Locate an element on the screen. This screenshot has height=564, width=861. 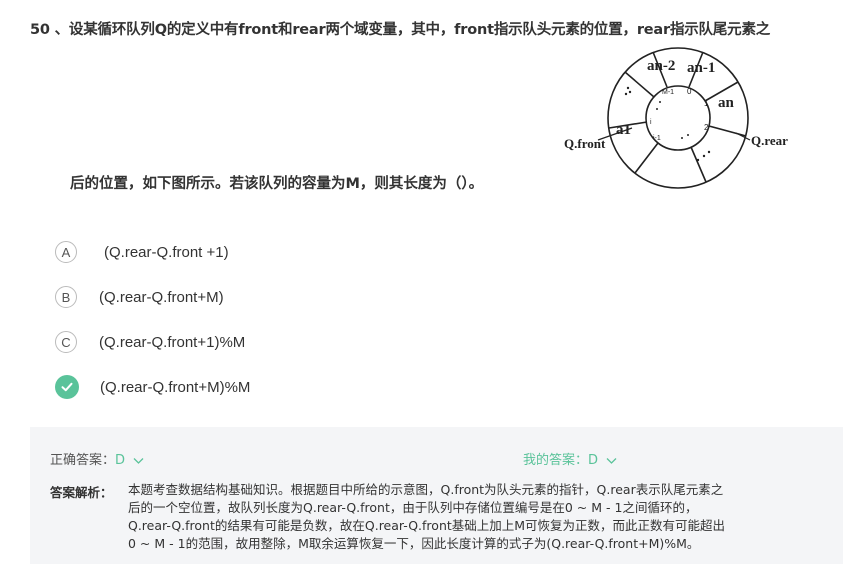
index-i: i is located at coordinates (651, 122).